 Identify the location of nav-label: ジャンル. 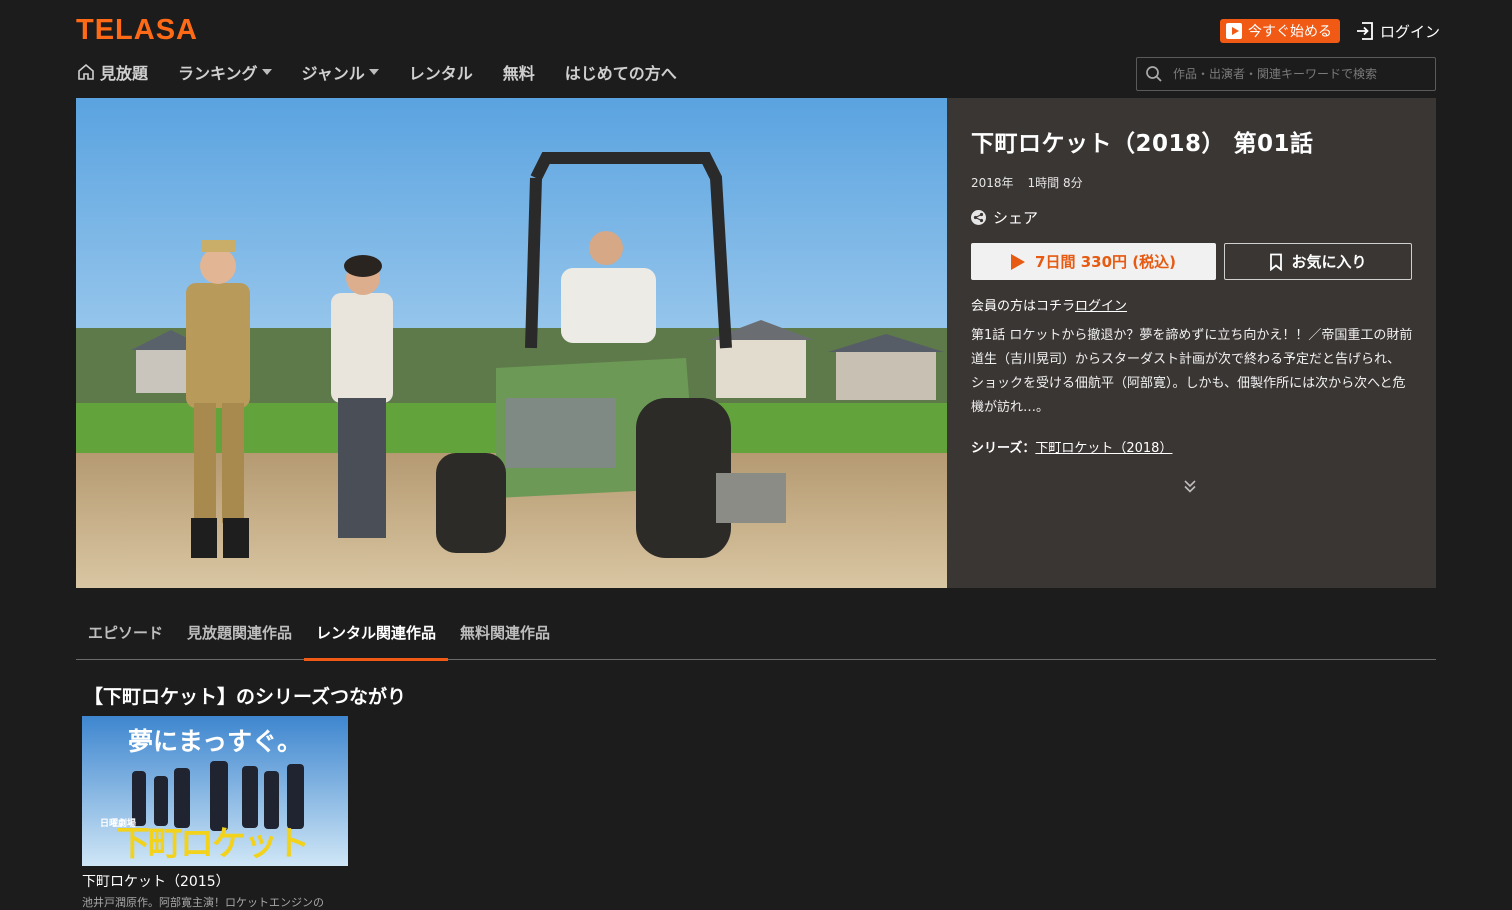
(333, 73).